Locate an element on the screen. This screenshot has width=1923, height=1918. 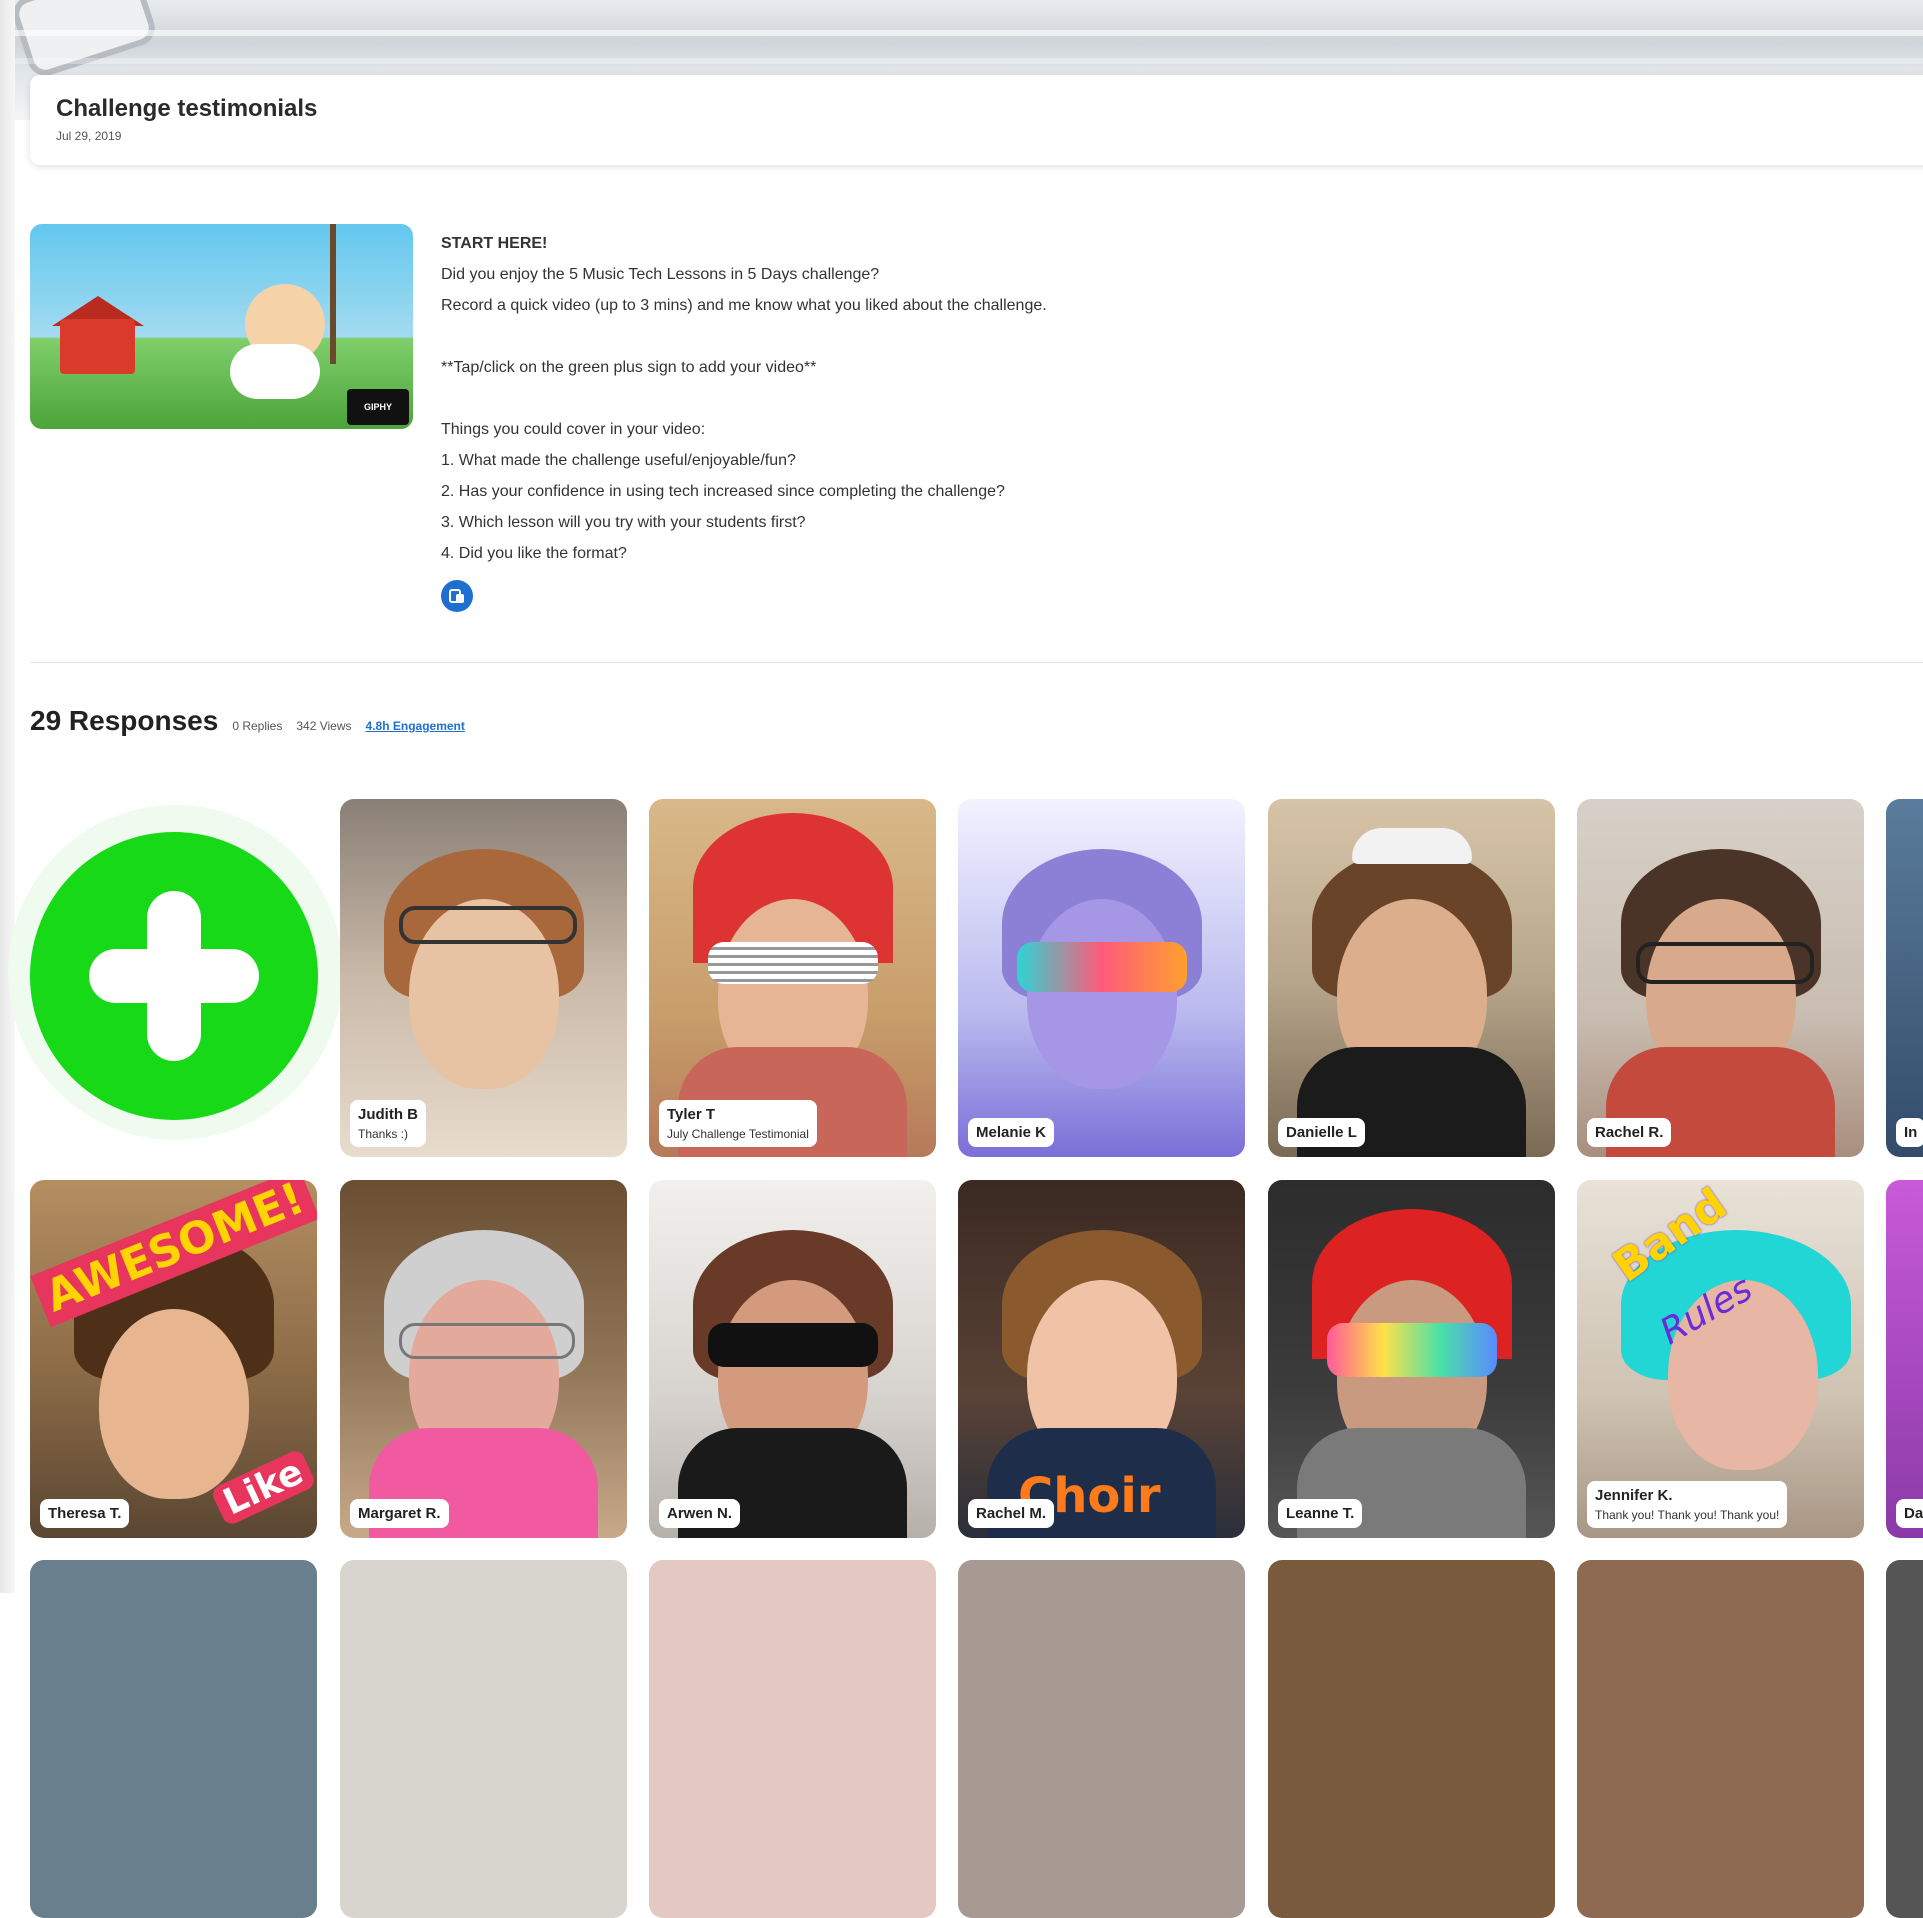
gif-doghouse is located at coordinates (97, 346).